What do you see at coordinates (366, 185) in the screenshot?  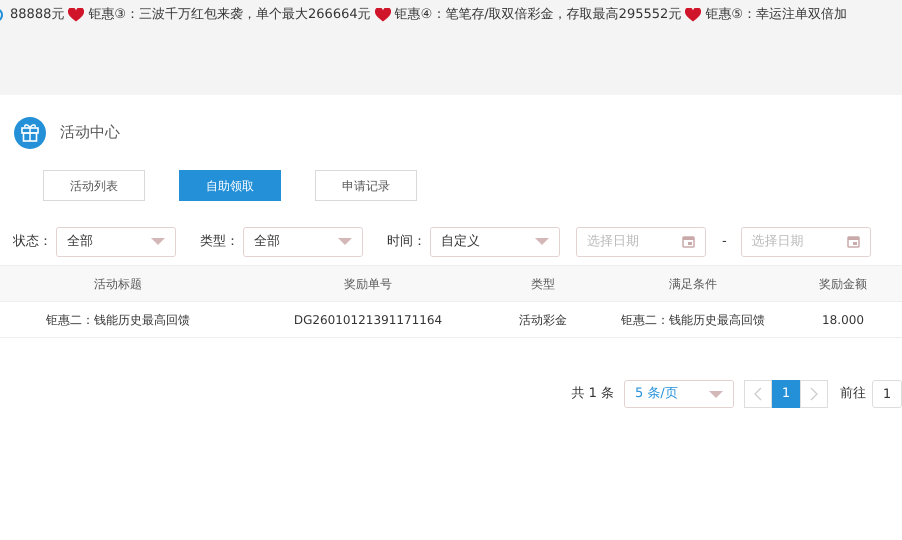 I see `tab: 申请记录` at bounding box center [366, 185].